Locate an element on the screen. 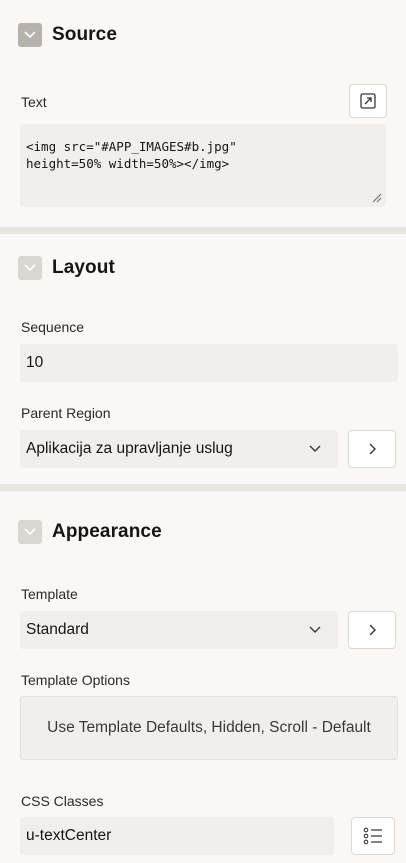  css-classes-input: u-textCenter is located at coordinates (177, 836).